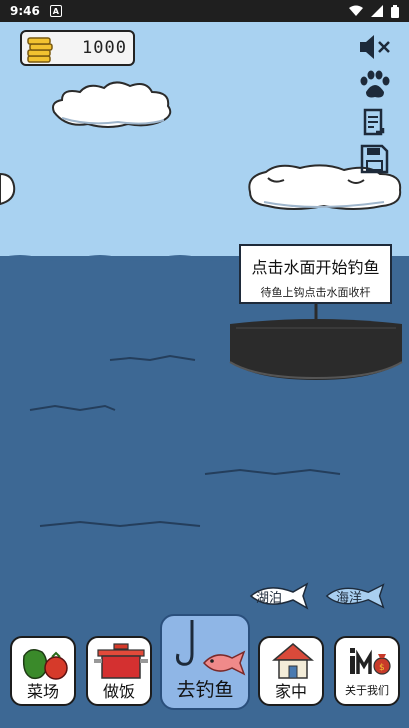 This screenshot has height=728, width=409. I want to click on ocean-tag-label: 海洋, so click(349, 598).